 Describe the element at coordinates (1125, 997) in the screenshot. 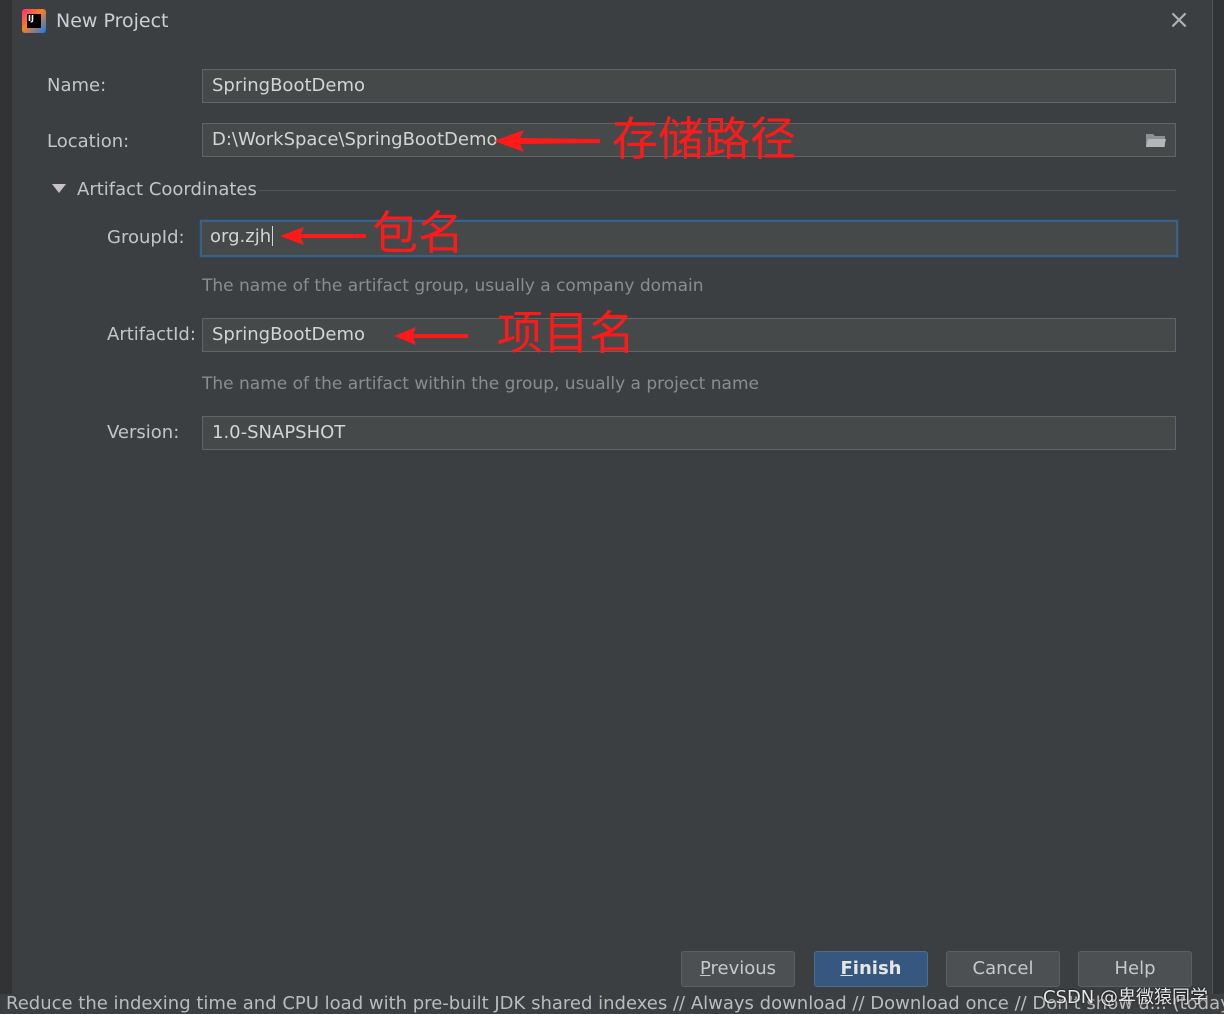

I see `watermark: CSDN @卑微猿同学` at that location.